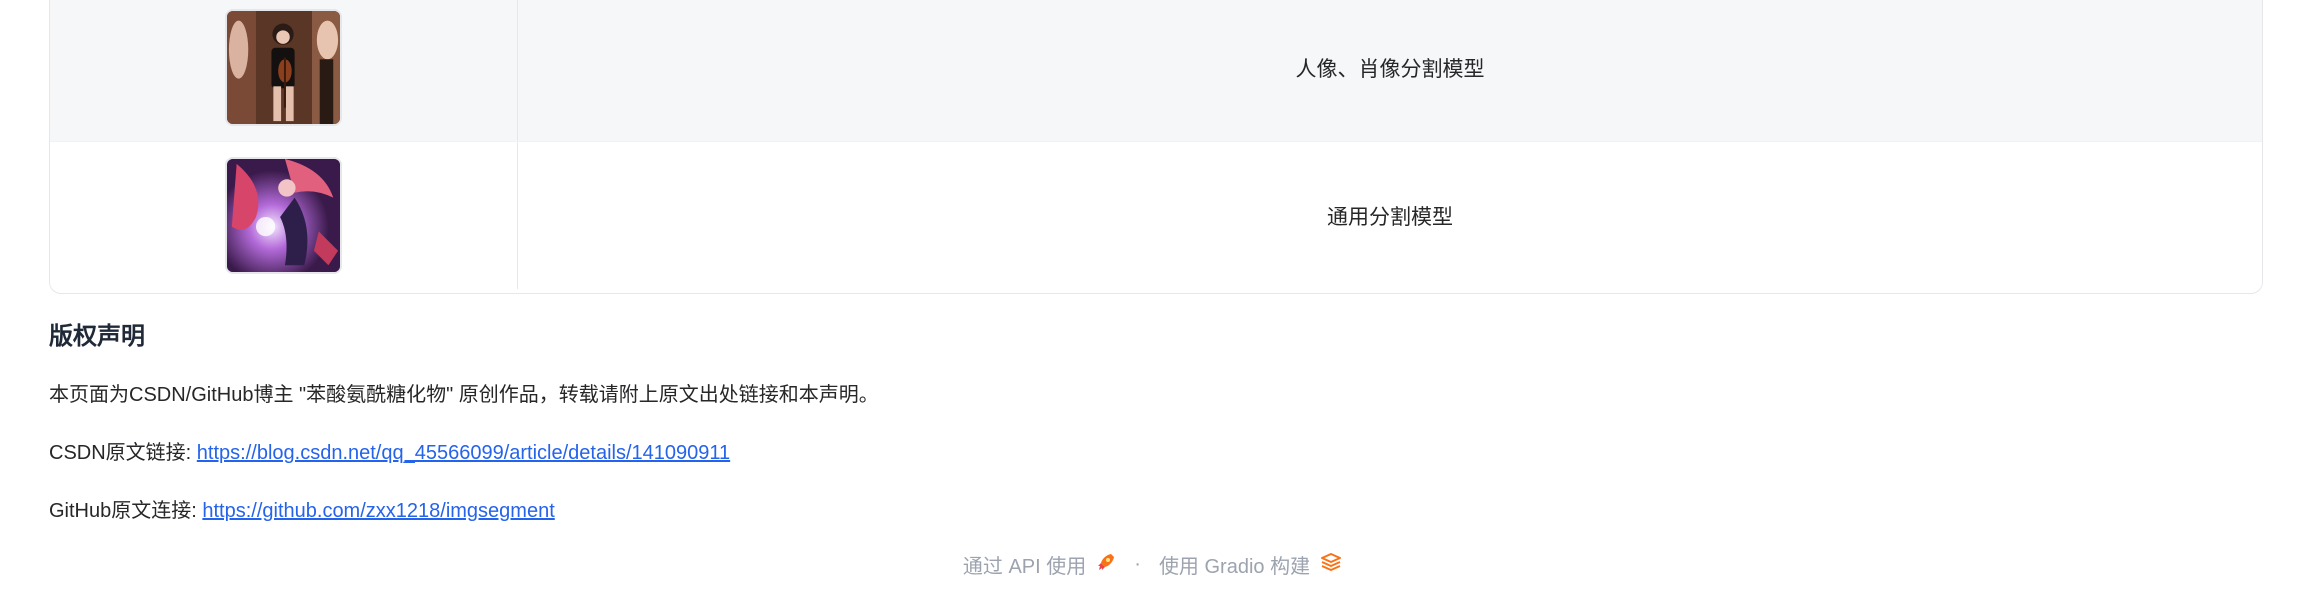 The image size is (2305, 601). Describe the element at coordinates (1390, 217) in the screenshot. I see `example-label: 通用分割模型` at that location.